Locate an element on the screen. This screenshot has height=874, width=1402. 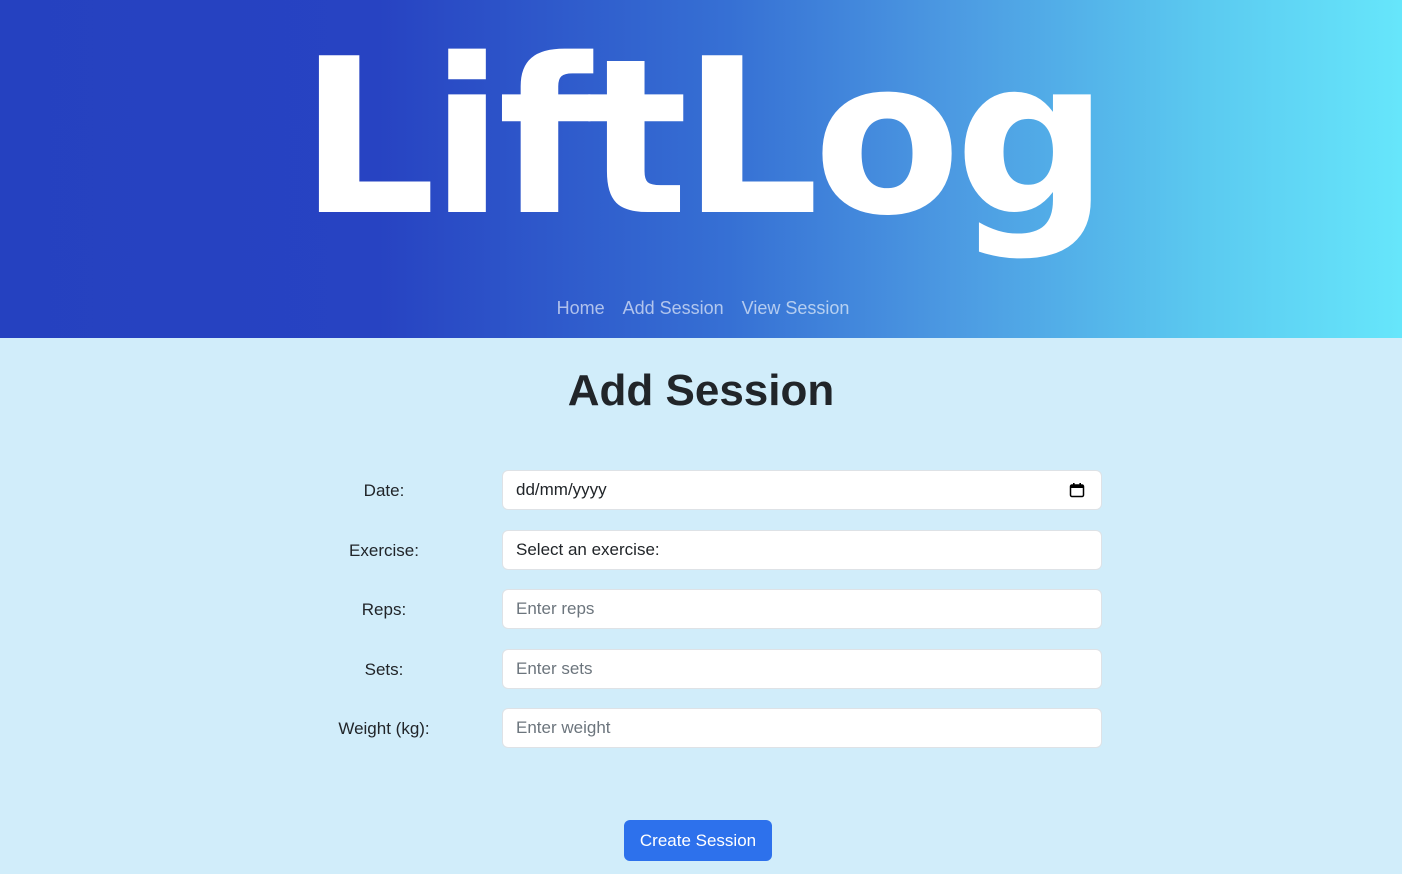
nav-link-view-session: View Session is located at coordinates (796, 308).